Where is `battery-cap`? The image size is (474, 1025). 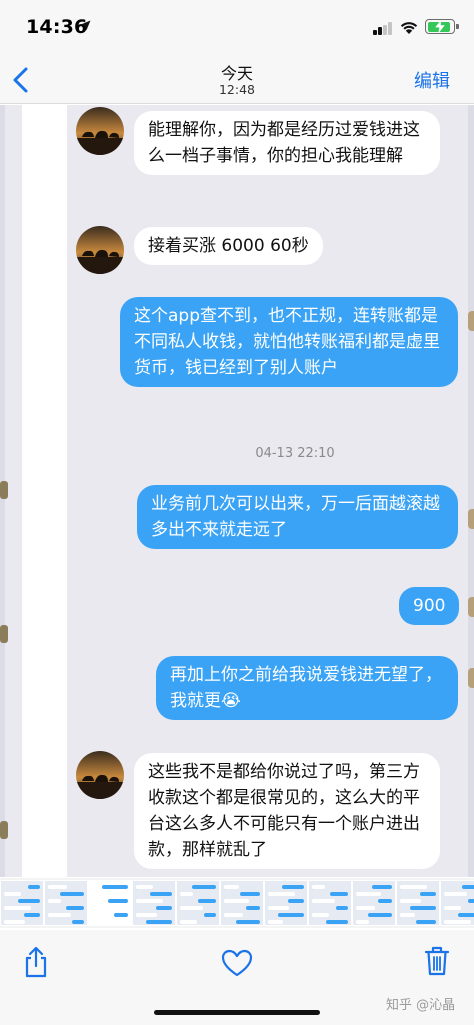 battery-cap is located at coordinates (457, 26).